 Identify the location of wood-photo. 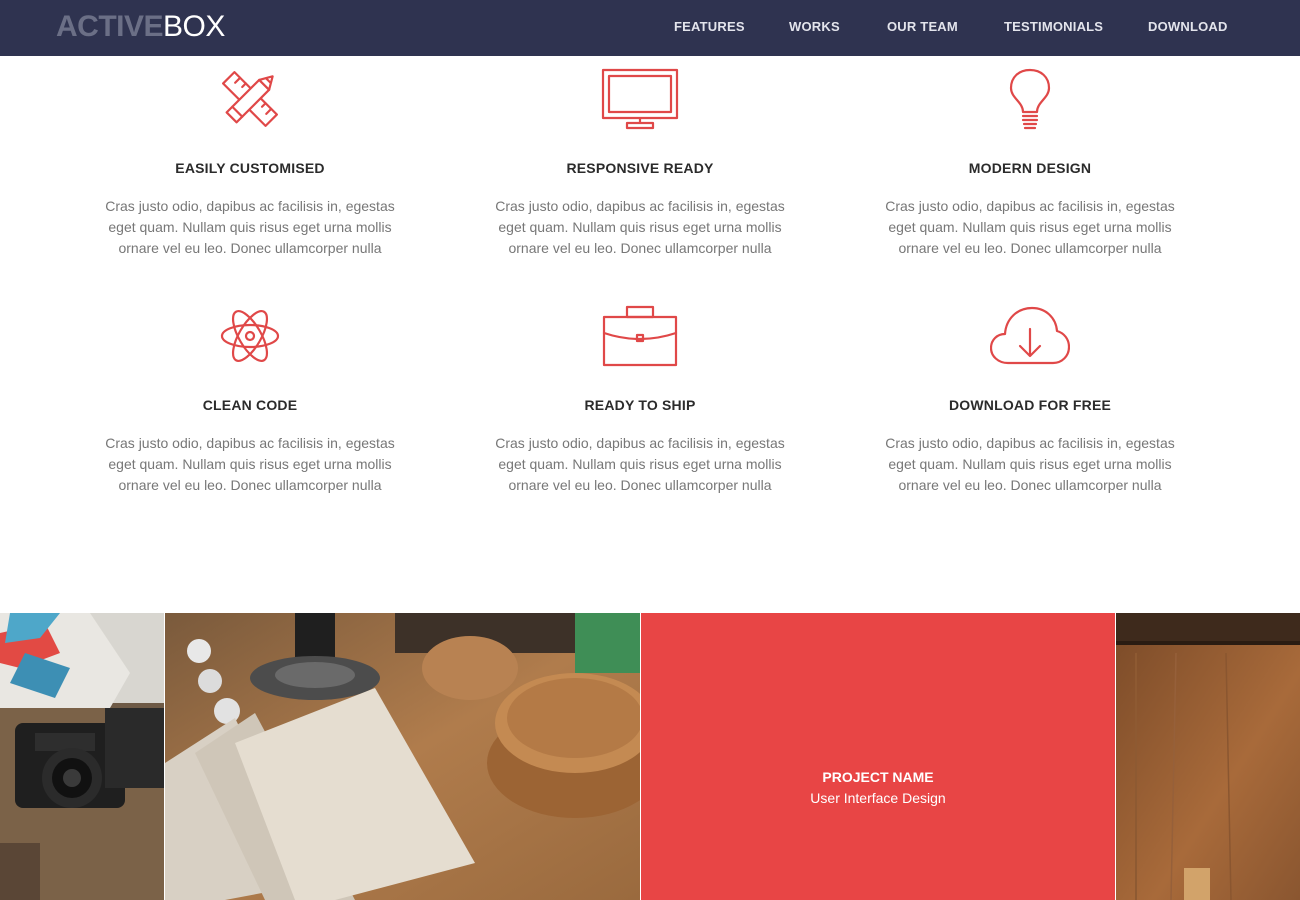
(1208, 756).